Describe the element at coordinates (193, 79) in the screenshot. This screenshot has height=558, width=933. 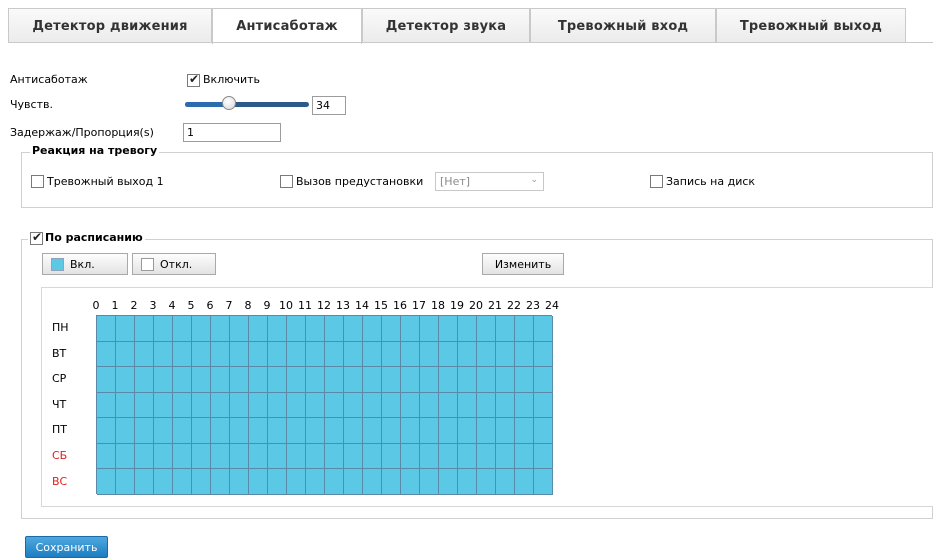
I see `enable-checkbox` at that location.